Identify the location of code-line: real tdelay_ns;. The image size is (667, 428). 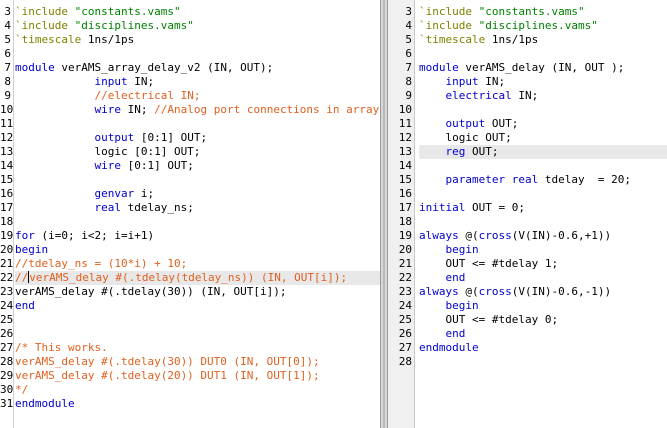
(197, 208).